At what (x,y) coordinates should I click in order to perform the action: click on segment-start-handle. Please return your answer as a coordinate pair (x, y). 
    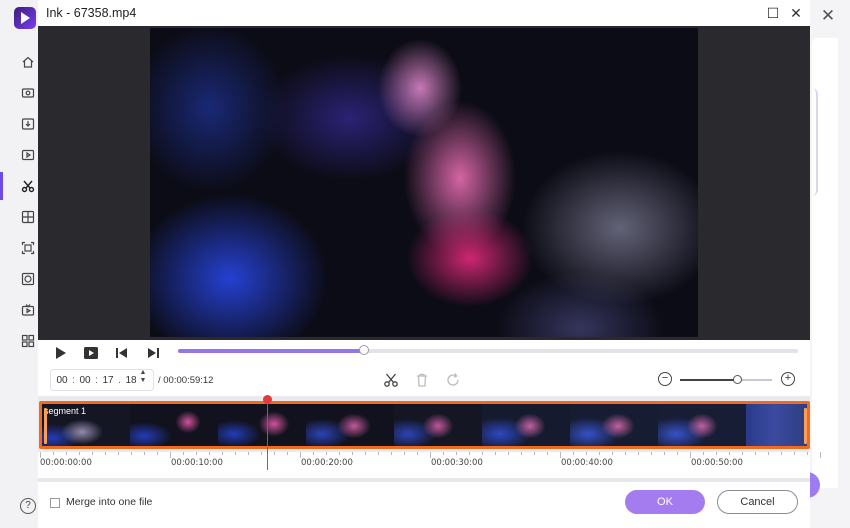
    Looking at the image, I should click on (45, 426).